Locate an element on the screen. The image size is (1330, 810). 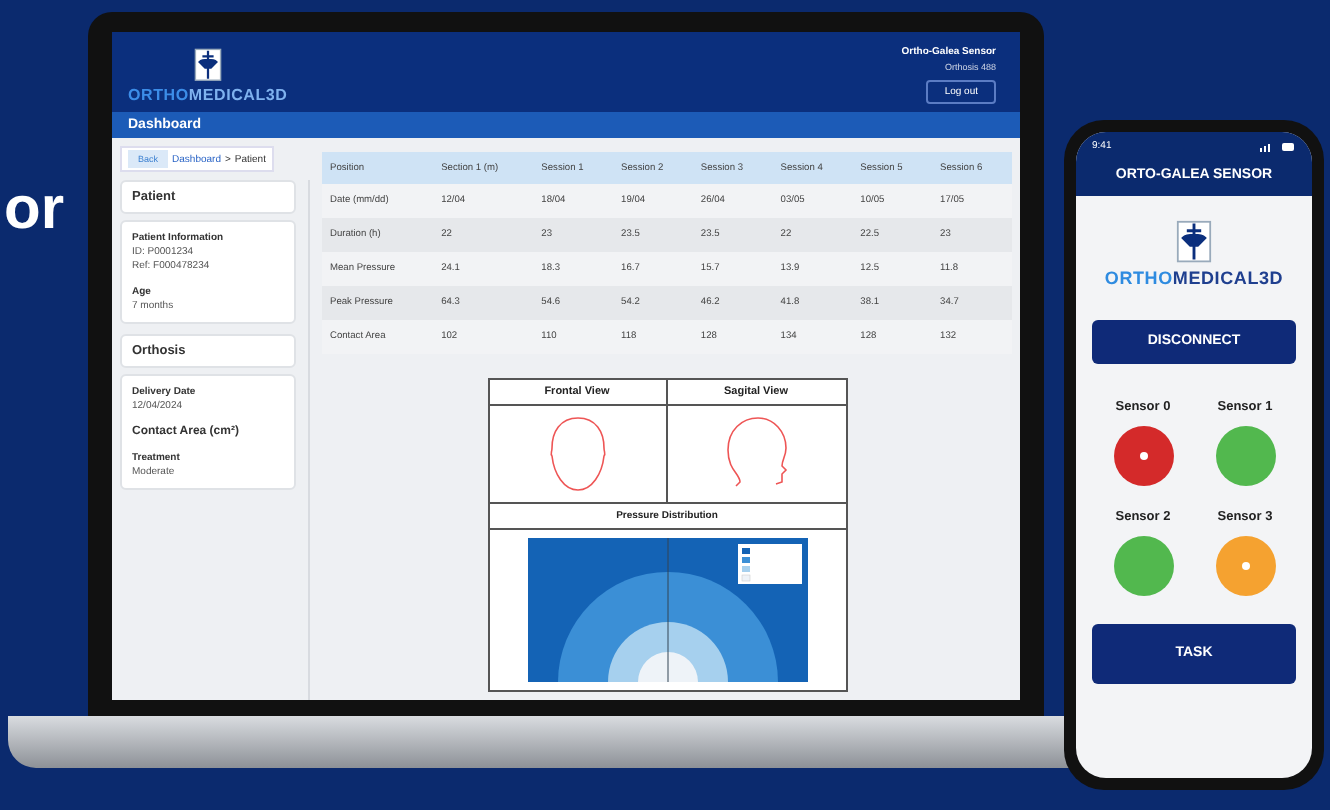
status-icons-icon is located at coordinates (1278, 146).